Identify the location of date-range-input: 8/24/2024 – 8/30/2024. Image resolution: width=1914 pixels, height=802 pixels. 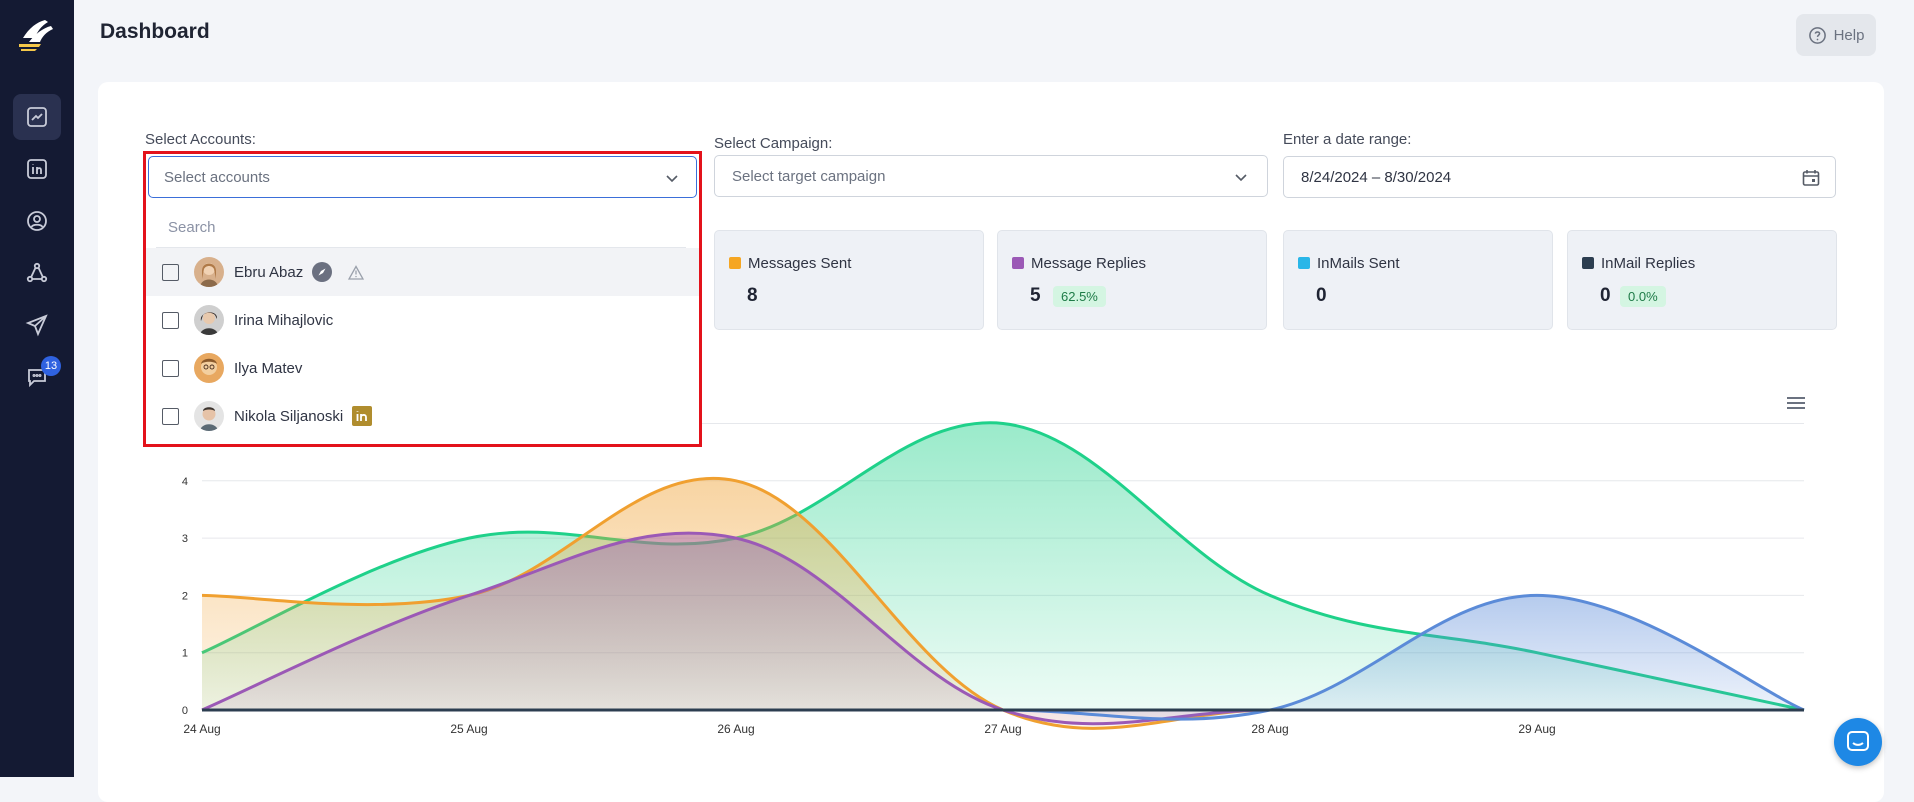
(1559, 177).